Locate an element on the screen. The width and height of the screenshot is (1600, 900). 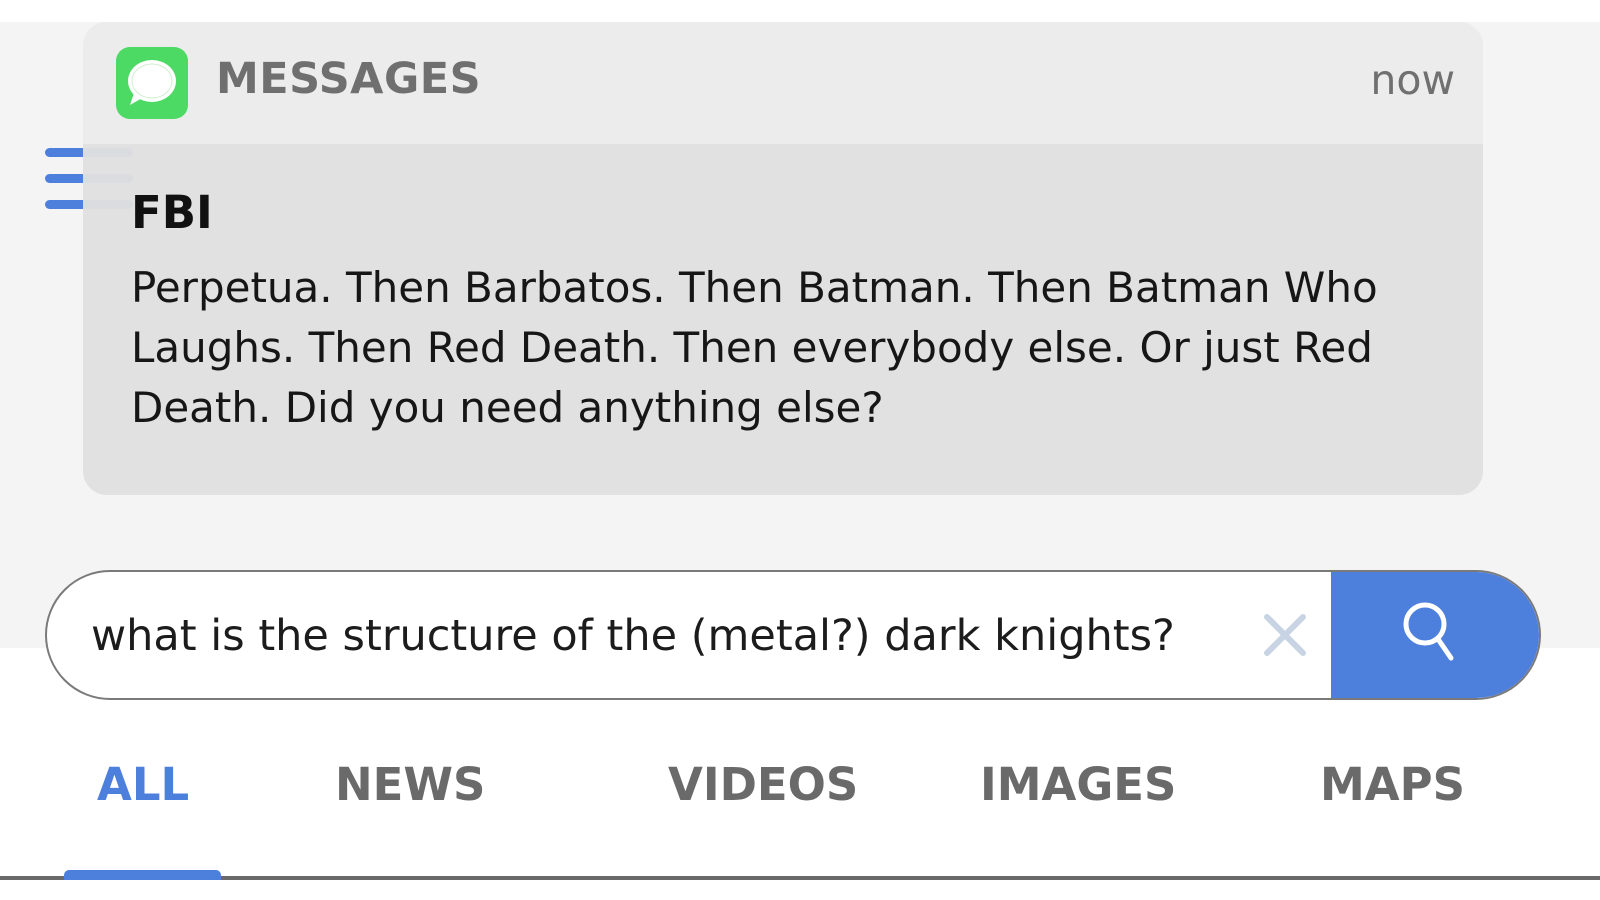
tabs-divider is located at coordinates (800, 878).